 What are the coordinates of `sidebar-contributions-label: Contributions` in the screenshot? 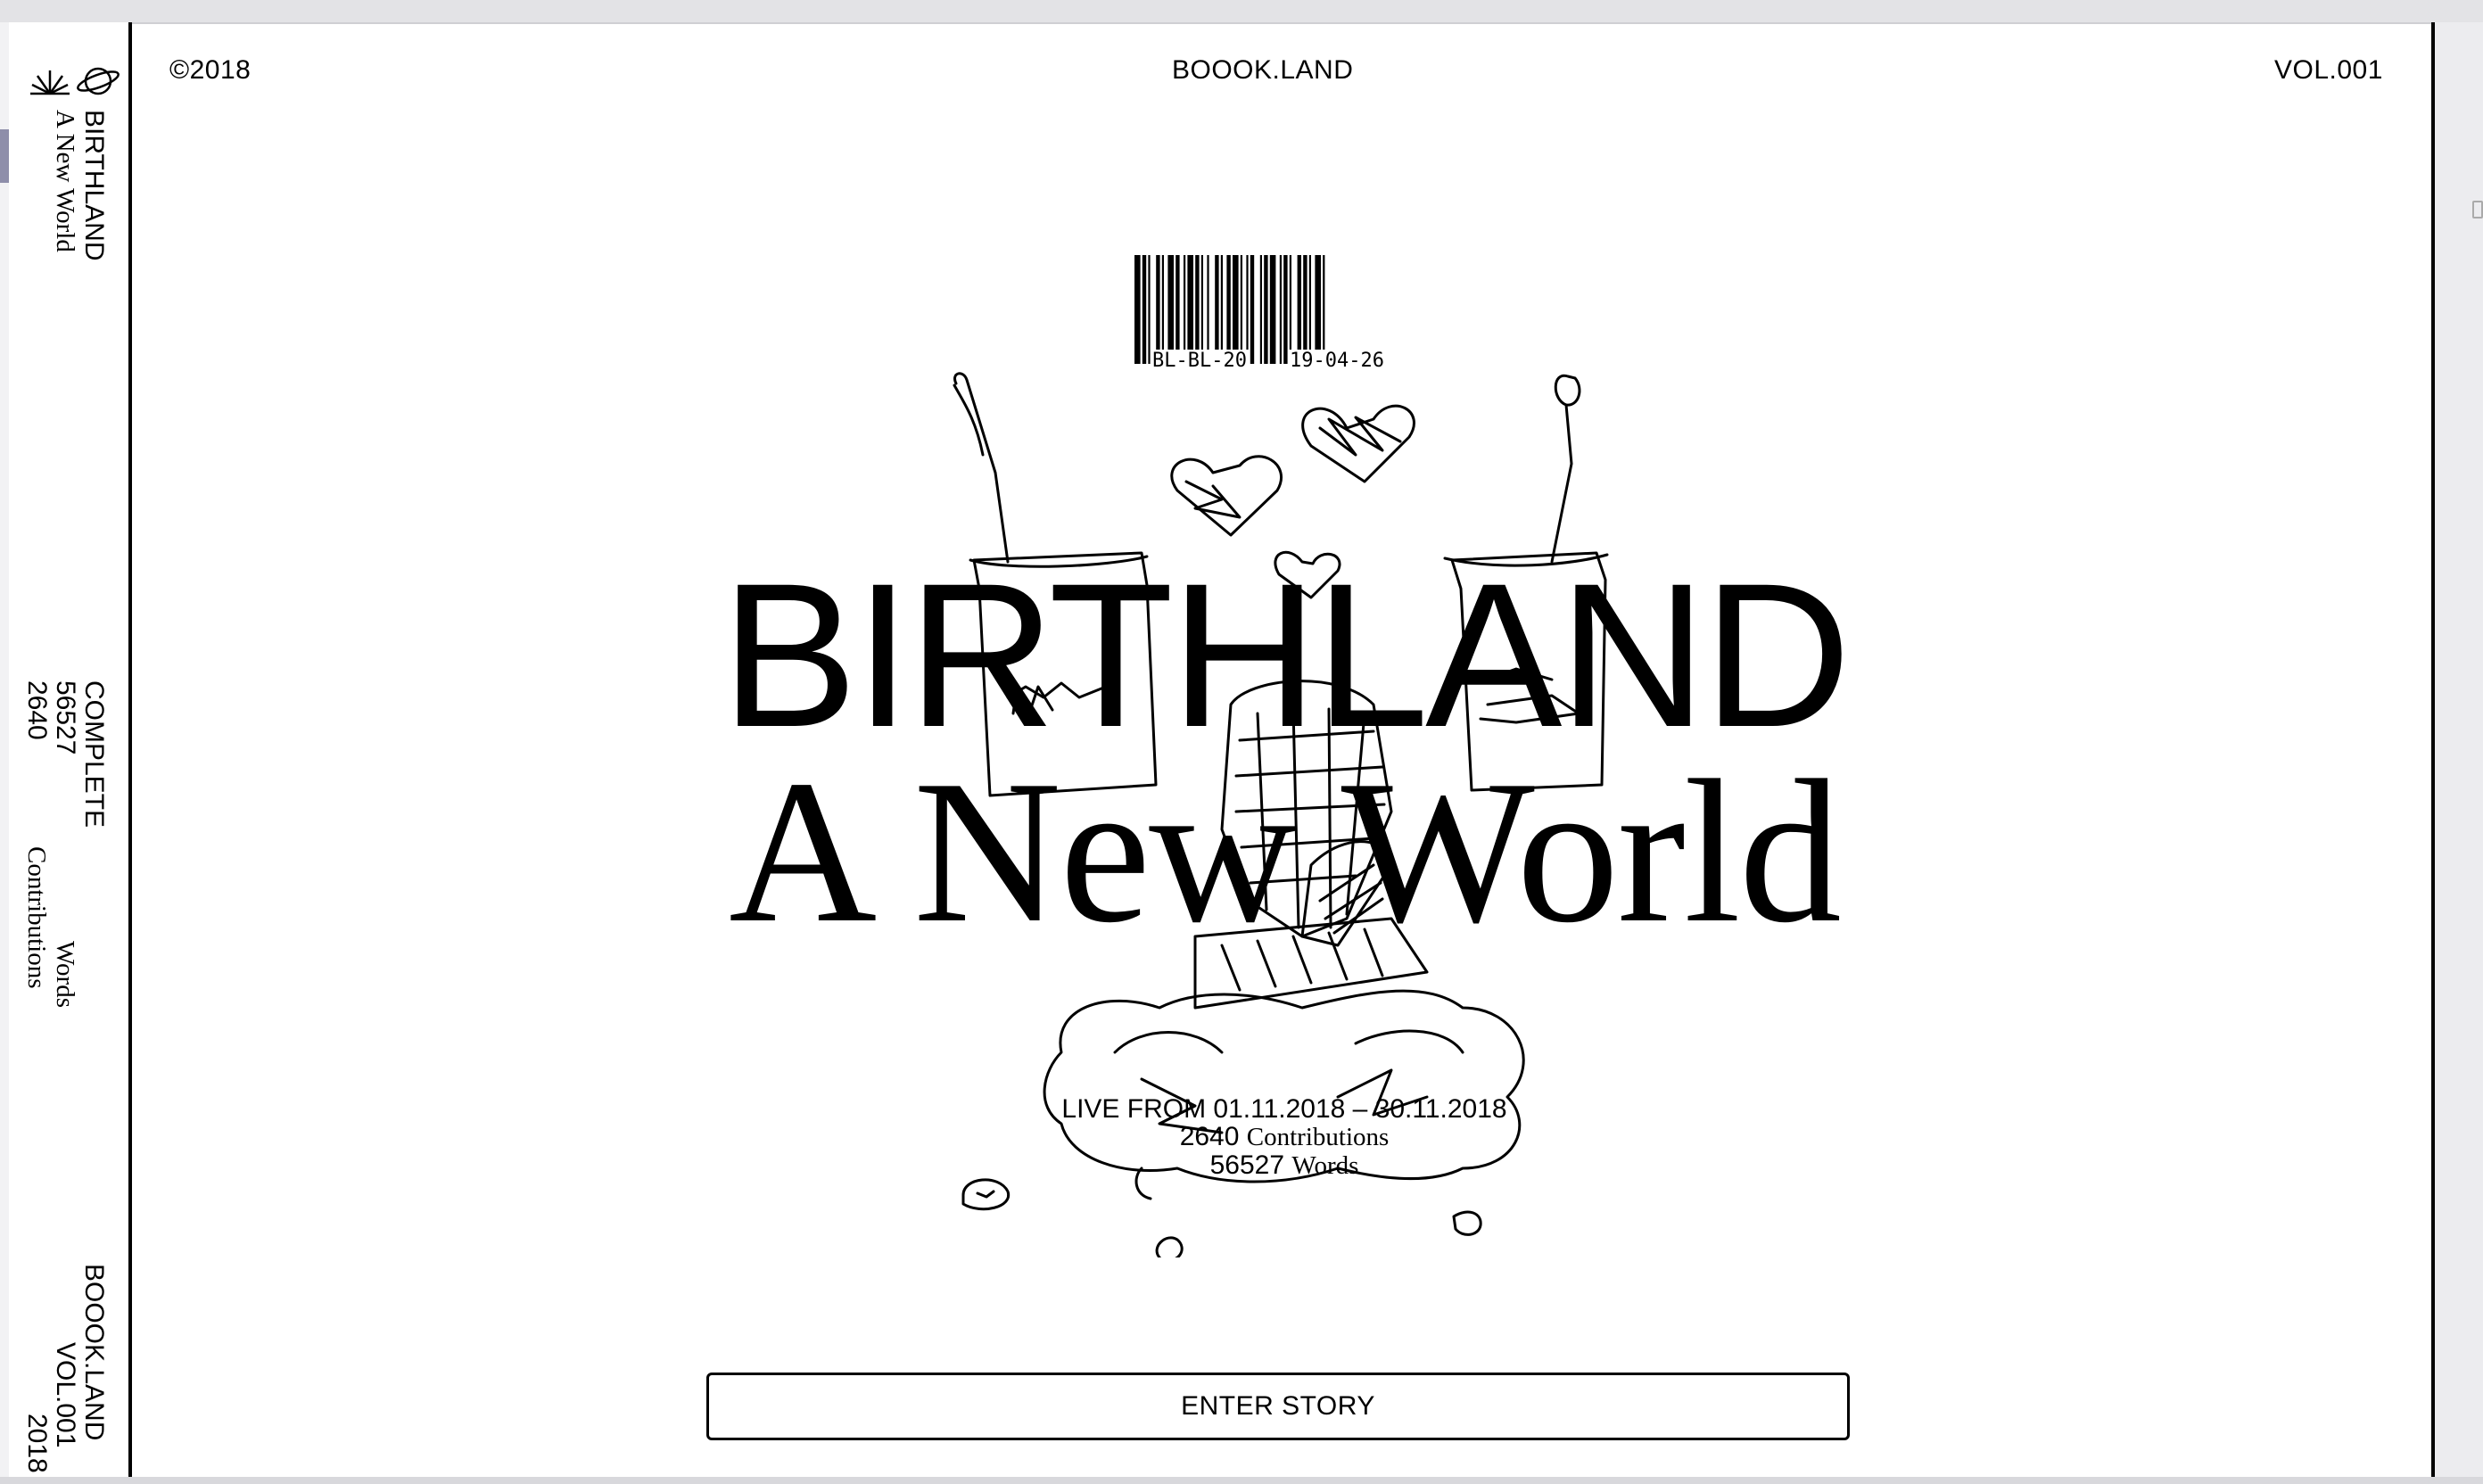 It's located at (36, 917).